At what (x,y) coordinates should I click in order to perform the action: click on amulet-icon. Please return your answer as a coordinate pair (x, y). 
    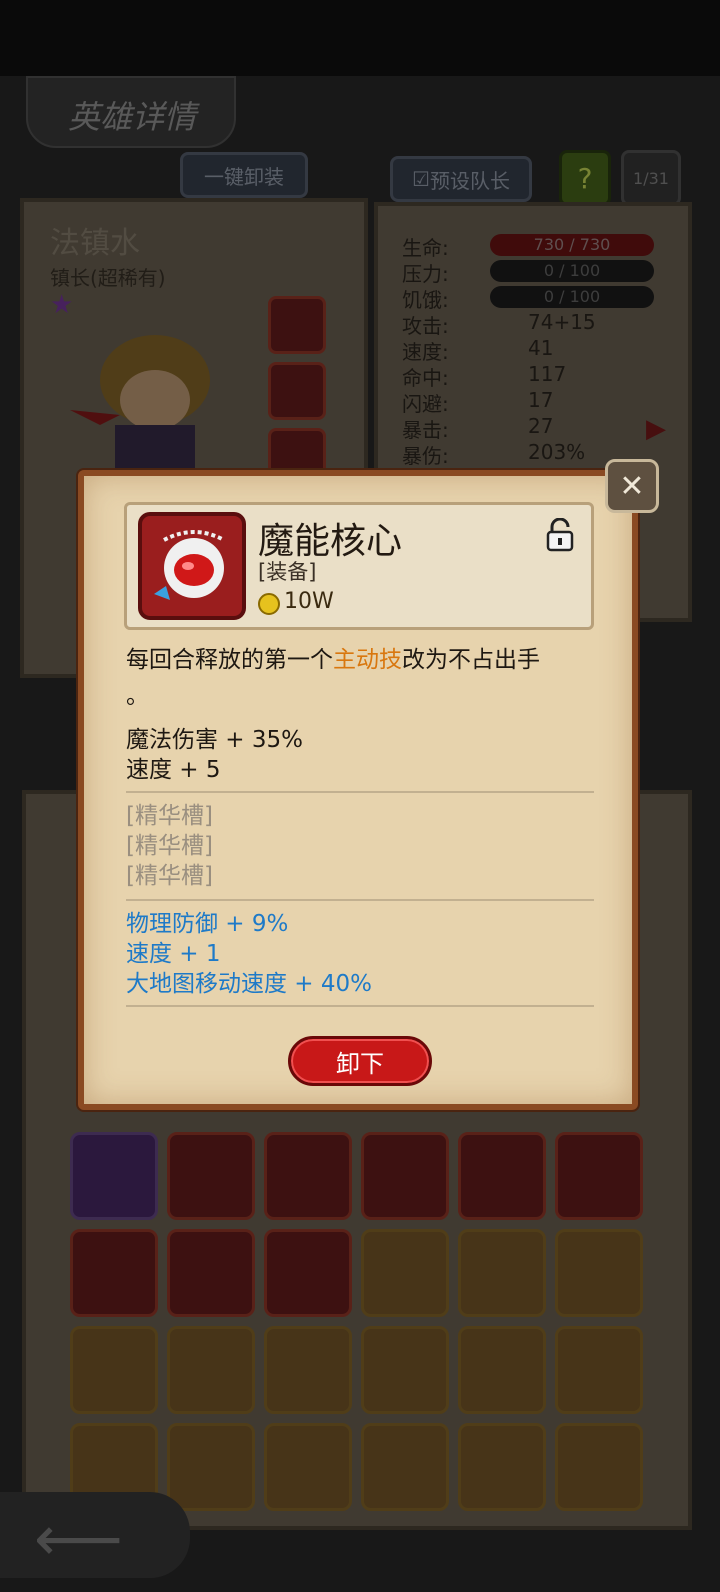
    Looking at the image, I should click on (189, 565).